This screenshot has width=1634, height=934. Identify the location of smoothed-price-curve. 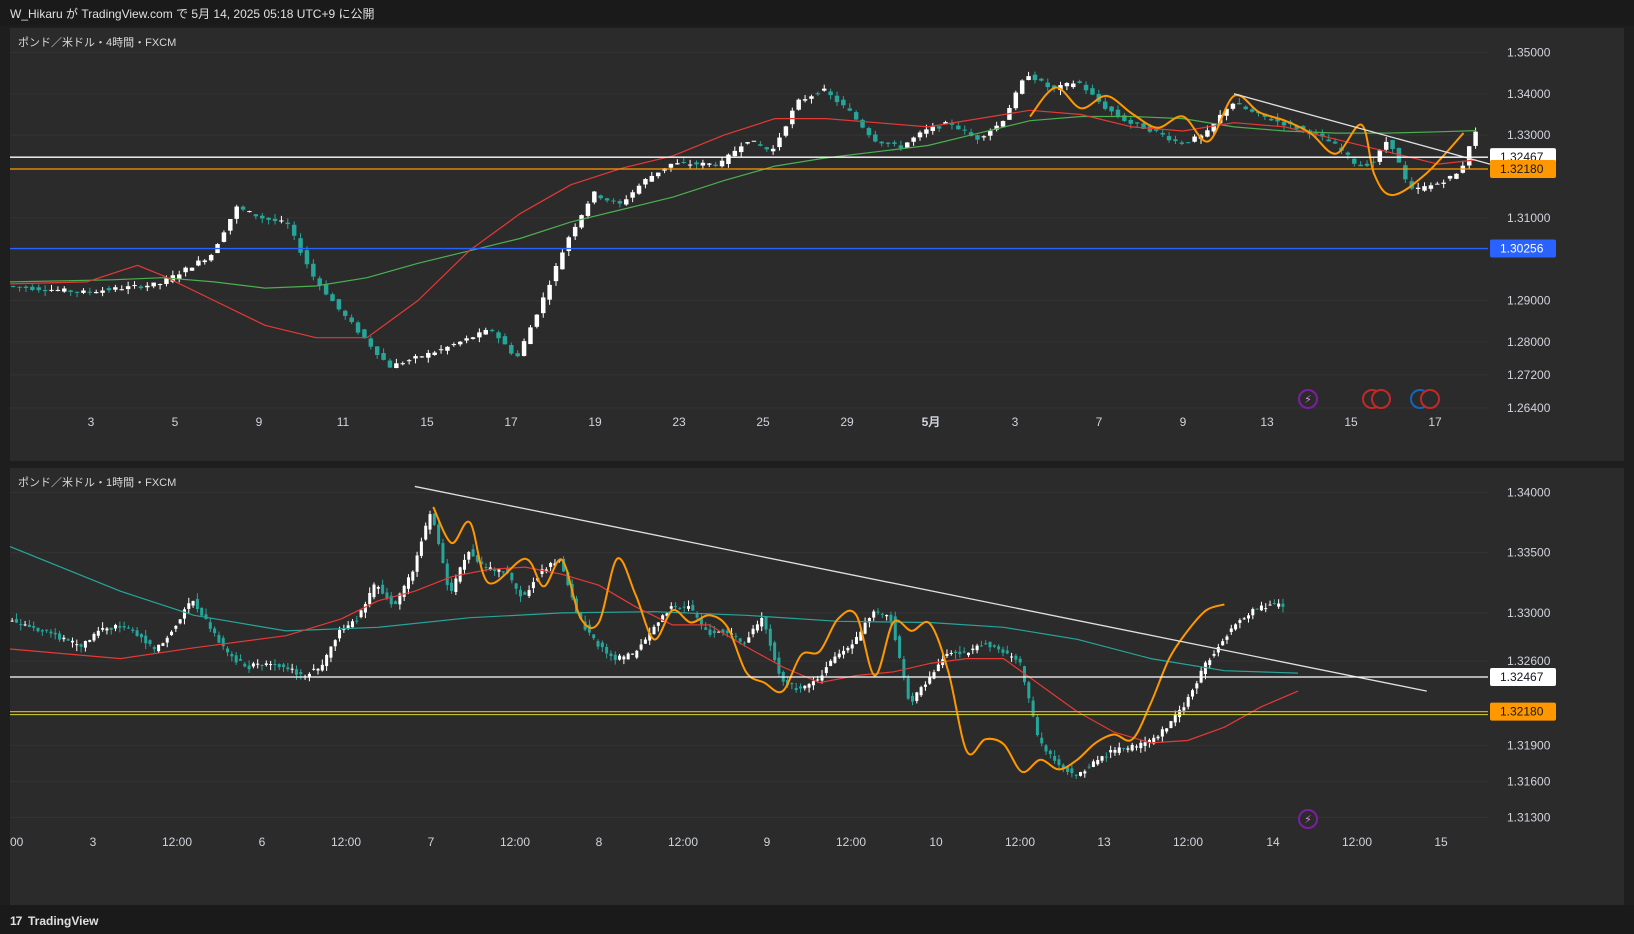
(1247, 141).